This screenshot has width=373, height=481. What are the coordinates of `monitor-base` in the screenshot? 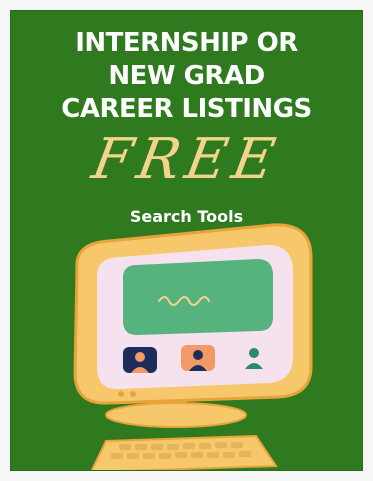 It's located at (176, 415).